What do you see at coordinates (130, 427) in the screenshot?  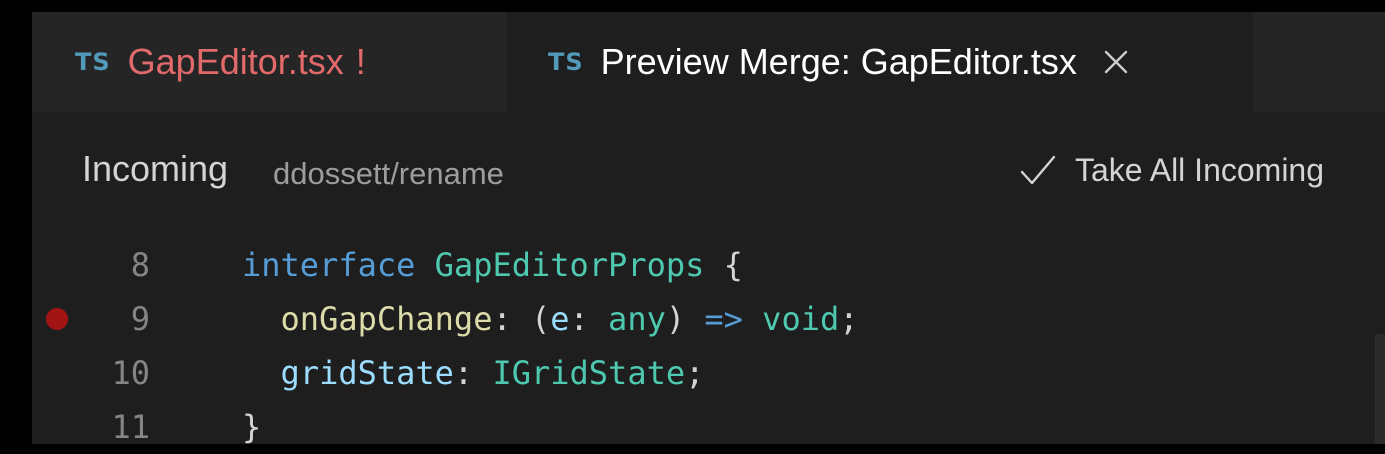 I see `line-number: 11` at bounding box center [130, 427].